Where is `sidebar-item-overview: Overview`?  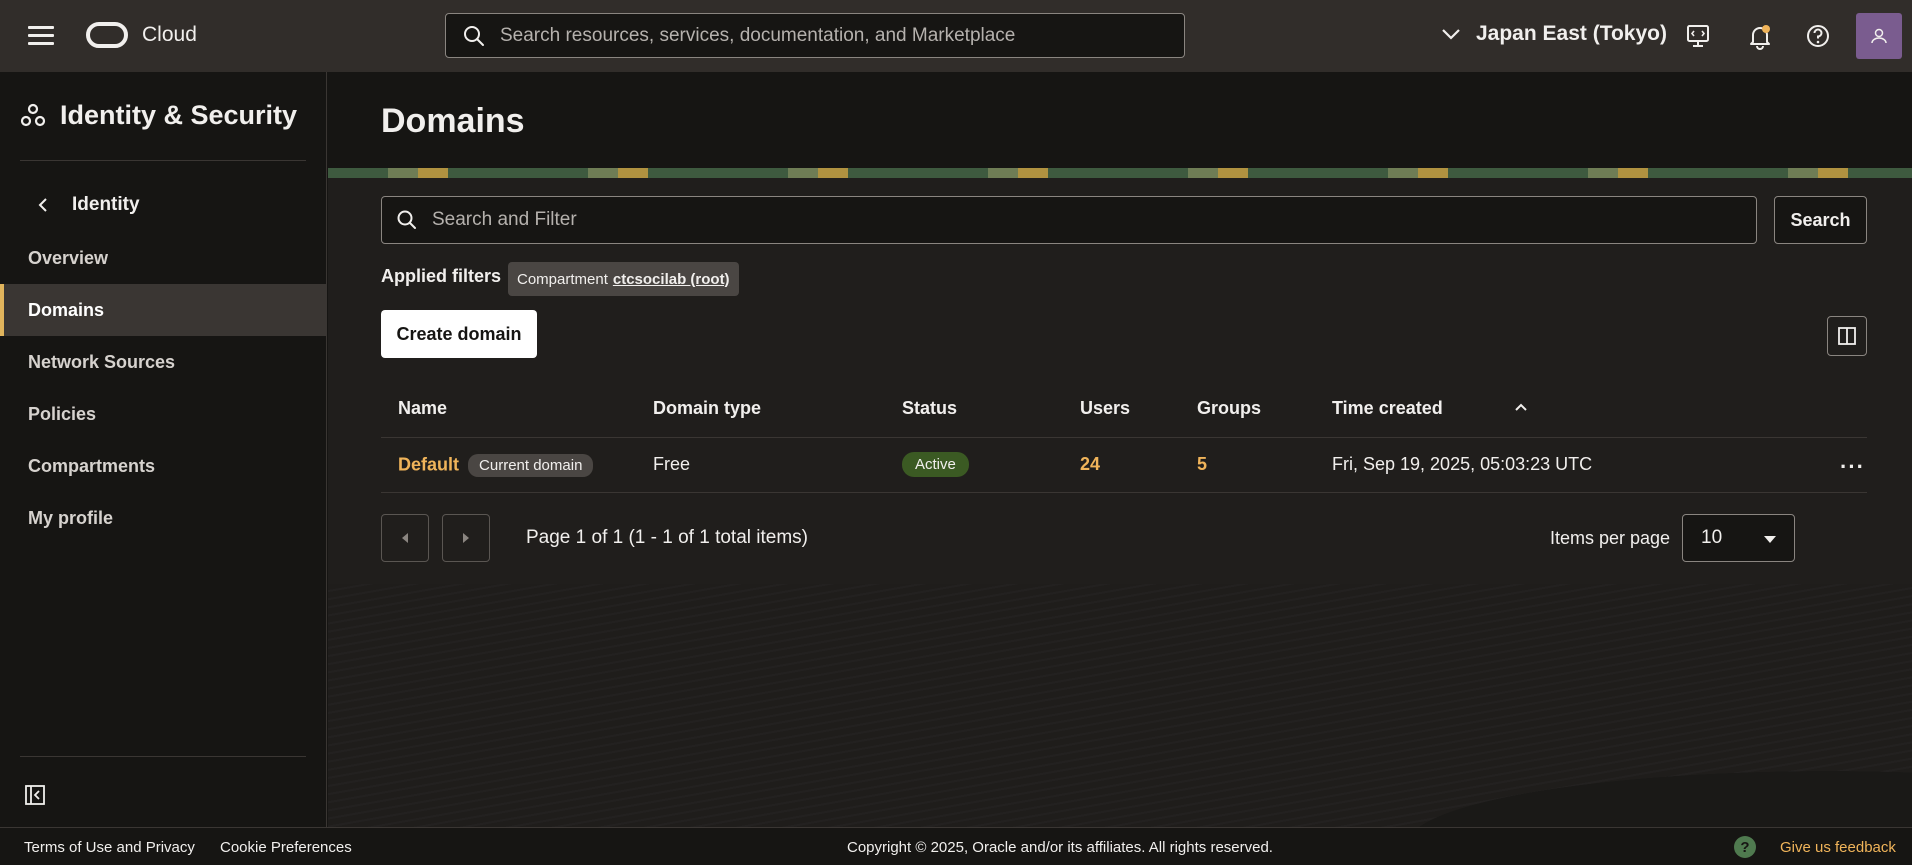 sidebar-item-overview: Overview is located at coordinates (163, 258).